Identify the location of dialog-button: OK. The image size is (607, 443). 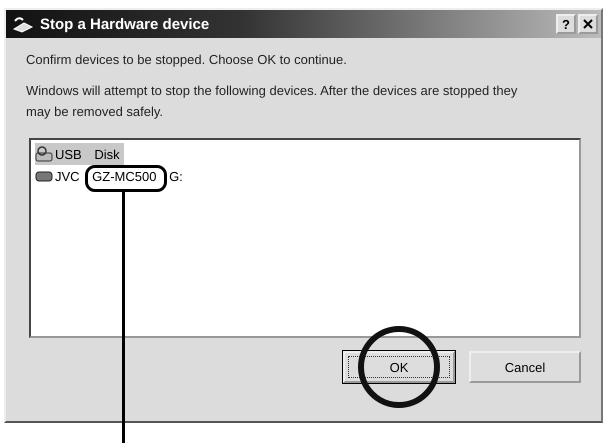
(399, 367).